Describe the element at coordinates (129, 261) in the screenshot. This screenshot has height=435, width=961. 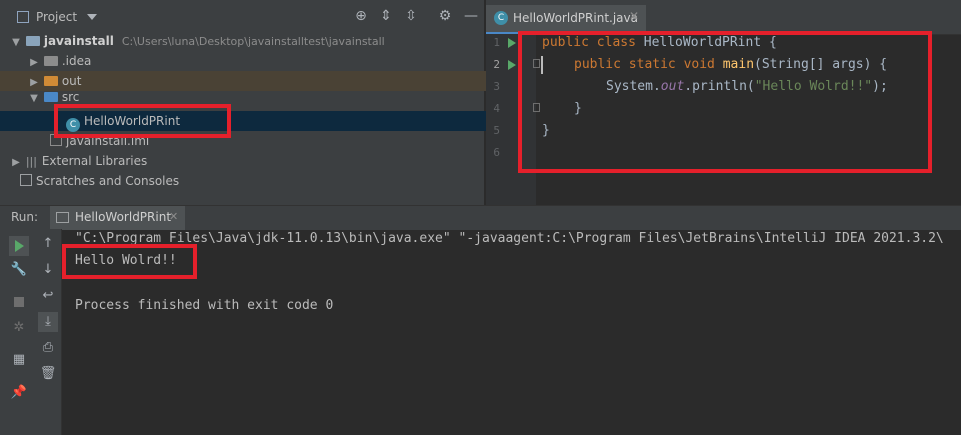
I see `highlight-box-output` at that location.